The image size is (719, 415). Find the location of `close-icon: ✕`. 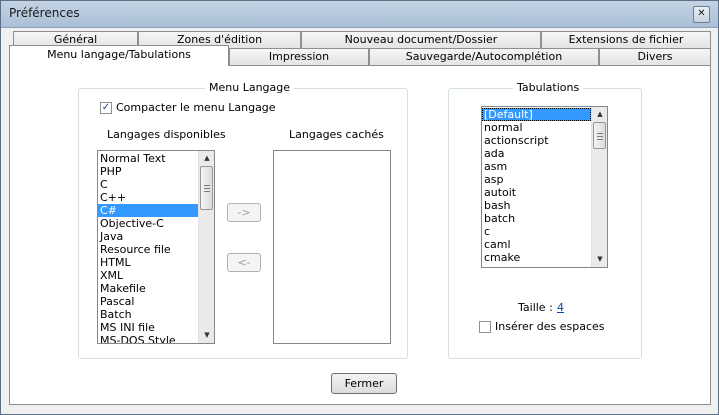

close-icon: ✕ is located at coordinates (701, 14).